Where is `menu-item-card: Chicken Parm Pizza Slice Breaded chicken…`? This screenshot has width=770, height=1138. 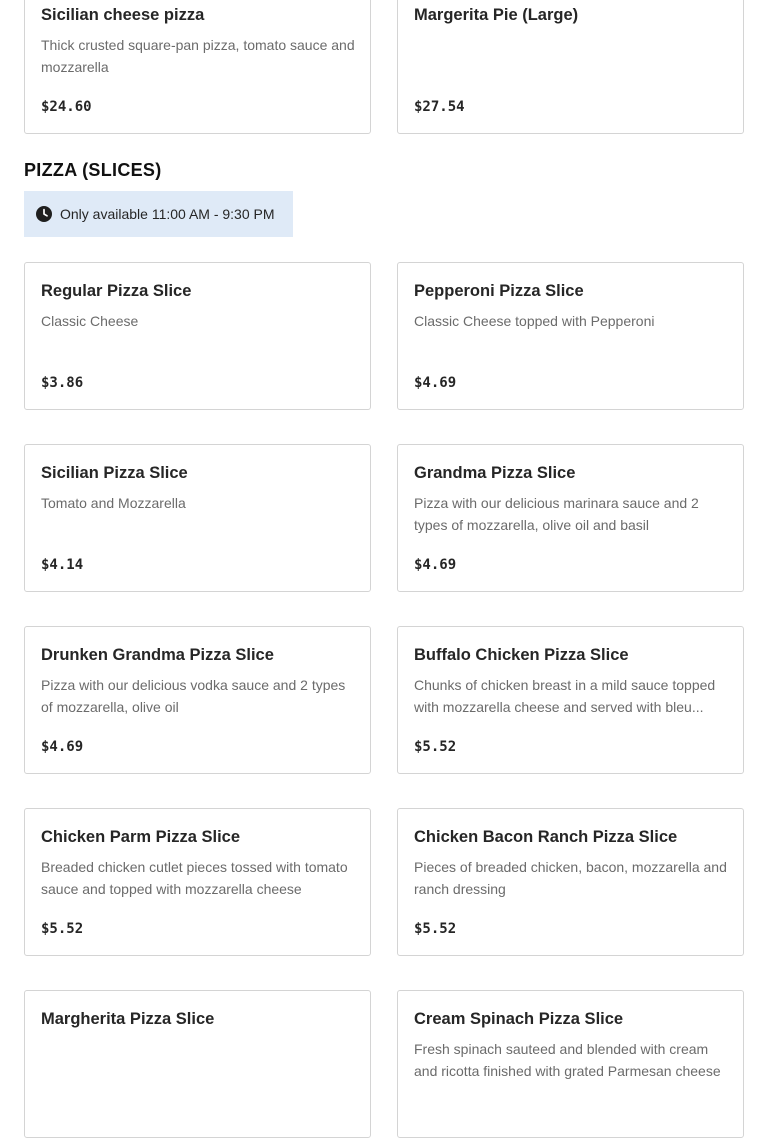 menu-item-card: Chicken Parm Pizza Slice Breaded chicken… is located at coordinates (197, 882).